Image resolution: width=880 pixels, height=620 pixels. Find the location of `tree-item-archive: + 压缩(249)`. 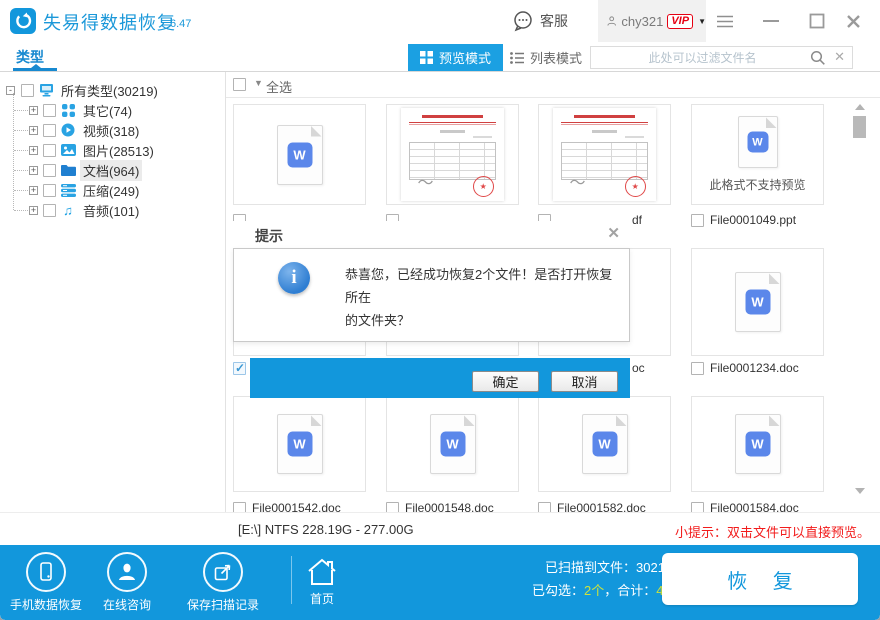

tree-item-archive: + 压缩(249) is located at coordinates (113, 190).